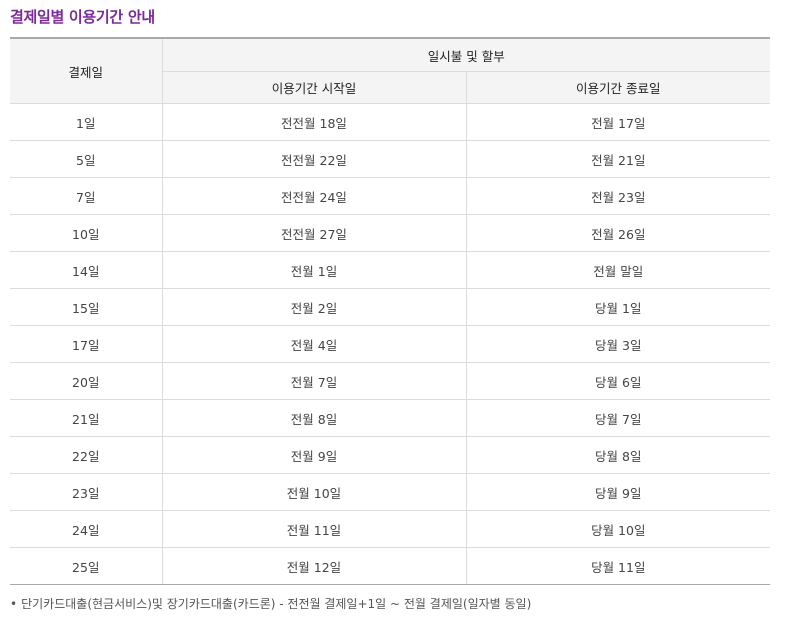 Image resolution: width=785 pixels, height=627 pixels. I want to click on end-date-cell: 전월 17일, so click(618, 122).